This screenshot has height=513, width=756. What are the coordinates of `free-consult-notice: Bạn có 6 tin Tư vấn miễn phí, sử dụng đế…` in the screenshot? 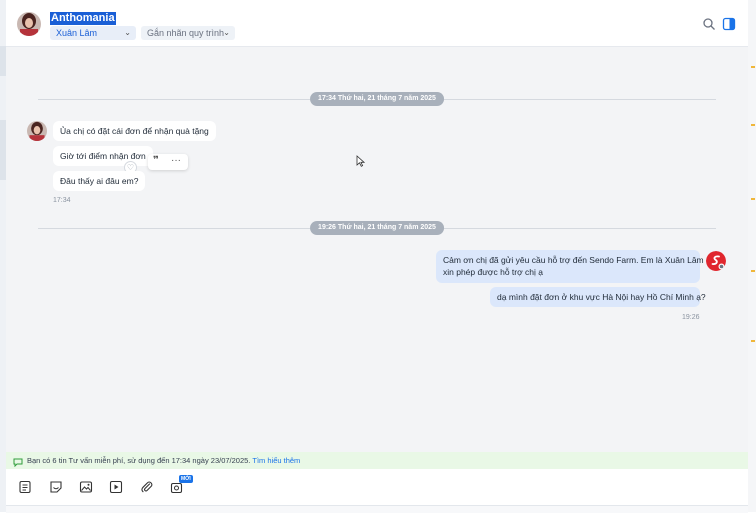 It's located at (377, 460).